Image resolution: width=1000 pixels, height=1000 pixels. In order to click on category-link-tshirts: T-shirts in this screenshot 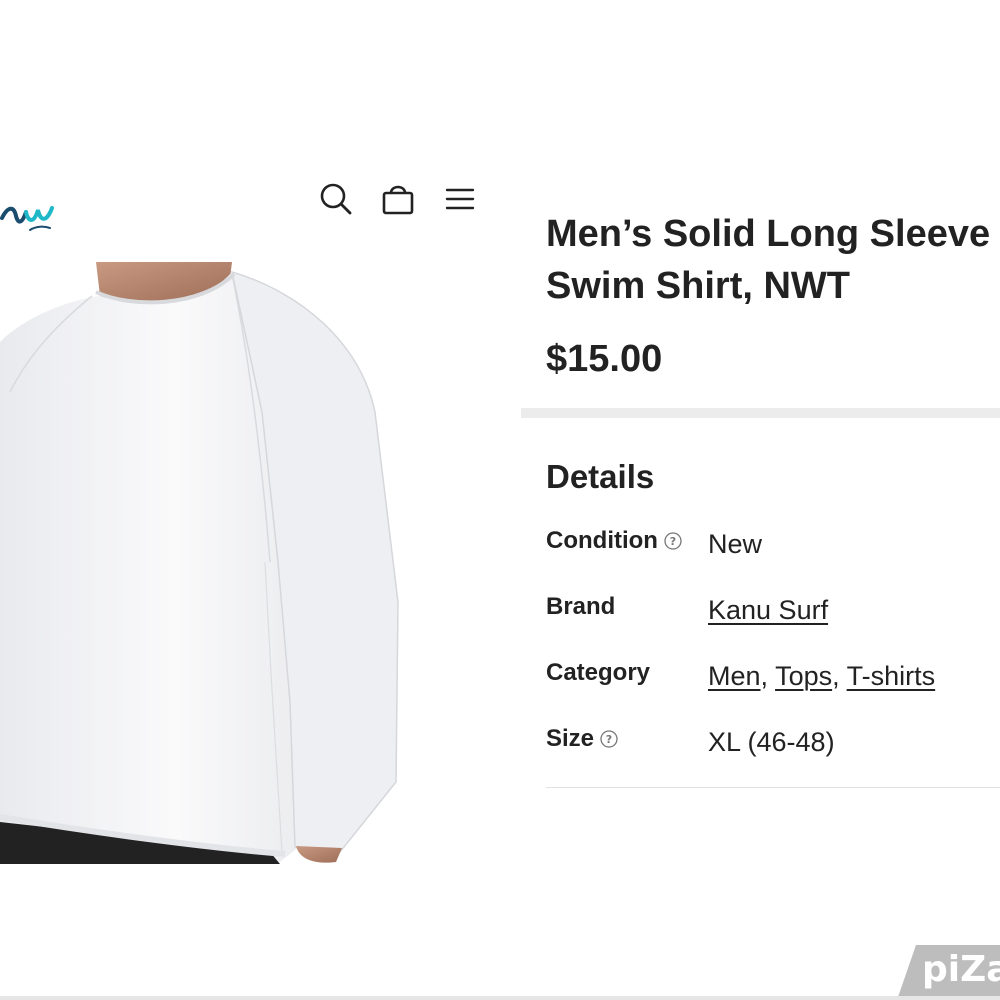, I will do `click(891, 676)`.